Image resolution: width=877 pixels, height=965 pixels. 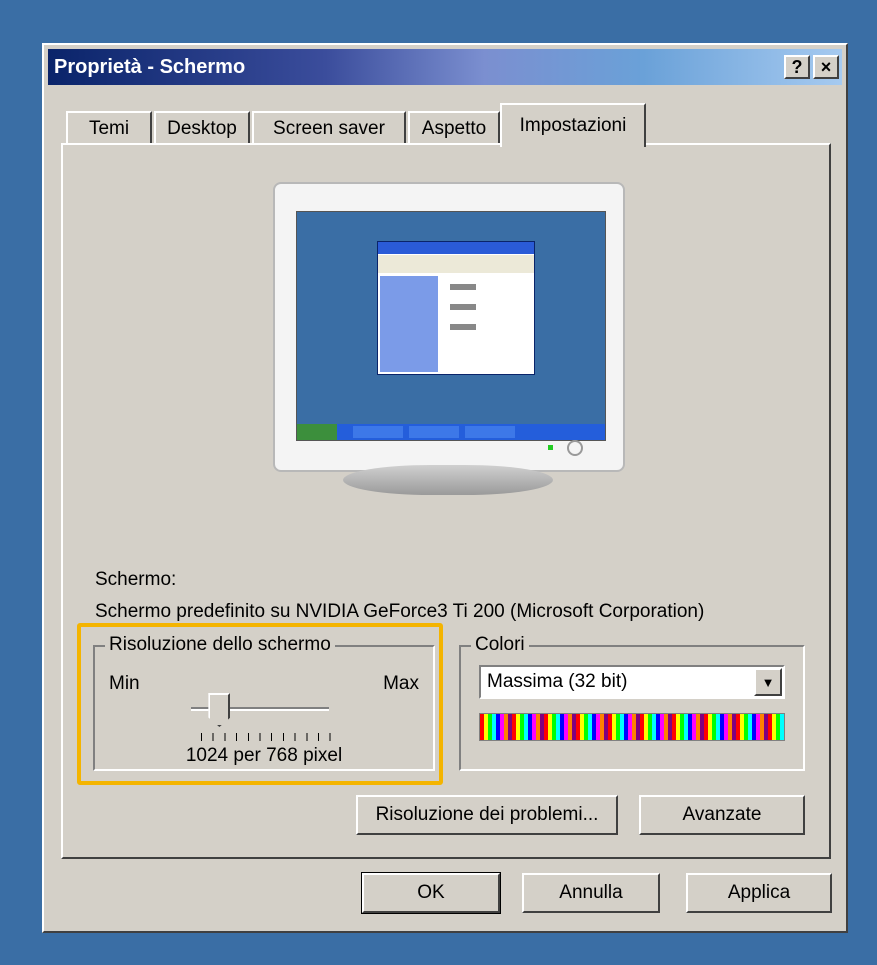 What do you see at coordinates (575, 448) in the screenshot?
I see `power-button-icon` at bounding box center [575, 448].